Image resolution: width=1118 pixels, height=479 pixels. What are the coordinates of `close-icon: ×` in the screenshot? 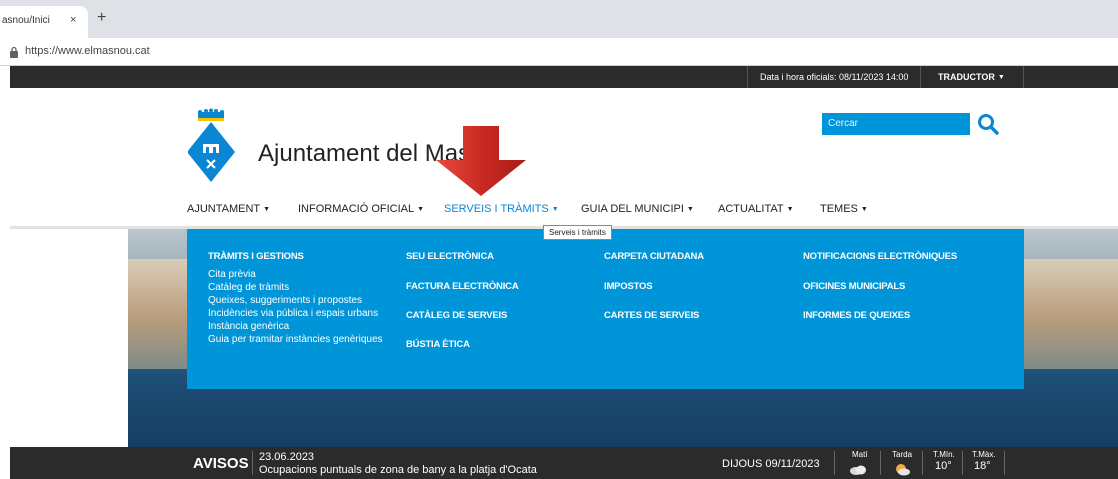 It's located at (73, 20).